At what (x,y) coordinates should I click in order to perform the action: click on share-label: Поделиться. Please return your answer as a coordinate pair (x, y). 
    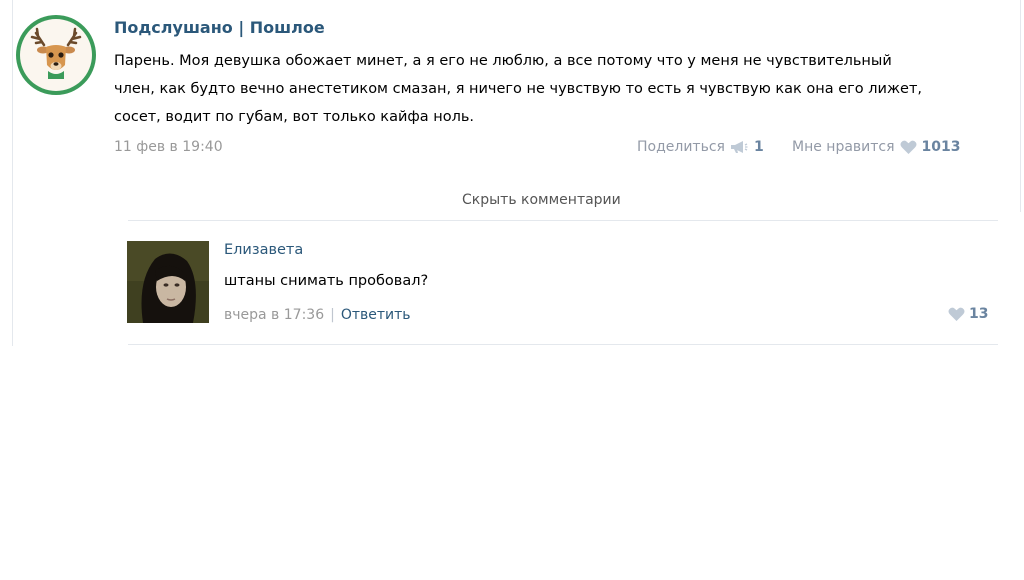
    Looking at the image, I should click on (681, 147).